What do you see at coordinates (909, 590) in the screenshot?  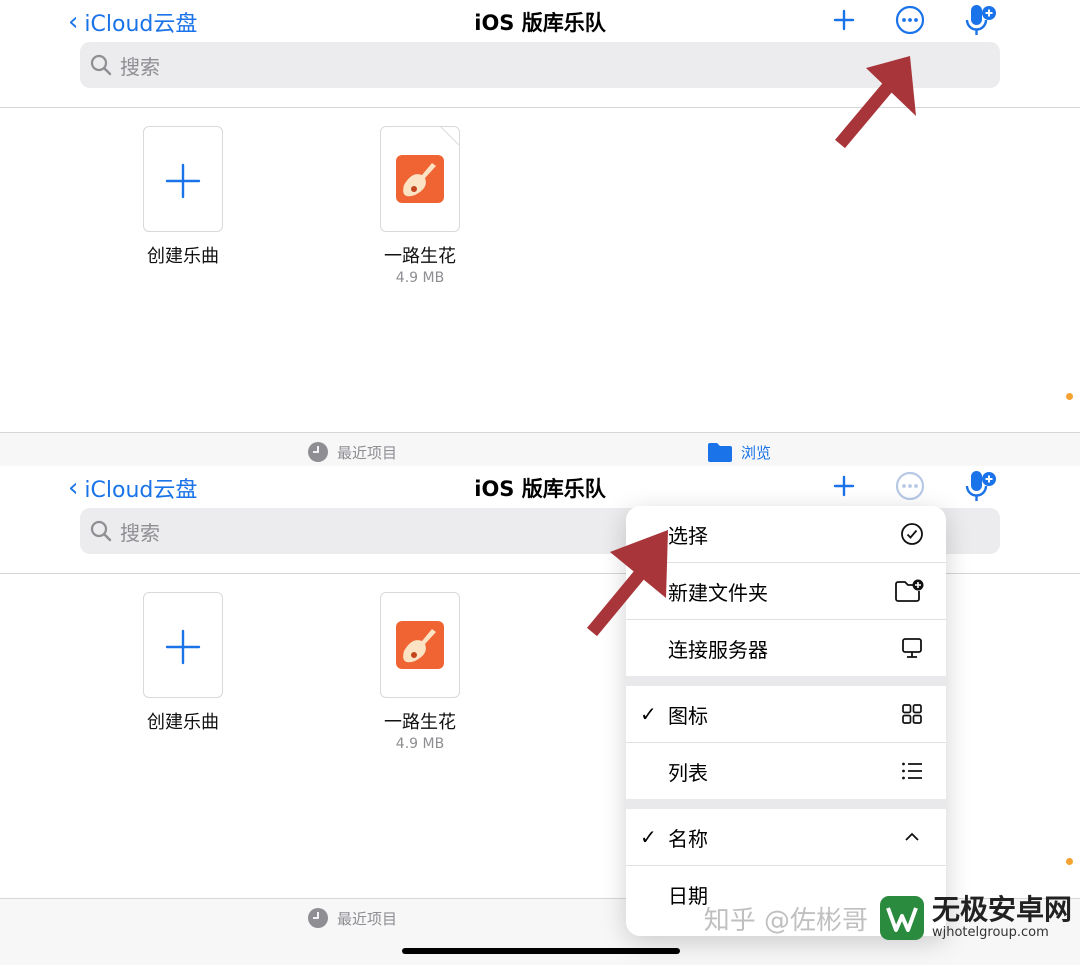 I see `folder-plus-icon` at bounding box center [909, 590].